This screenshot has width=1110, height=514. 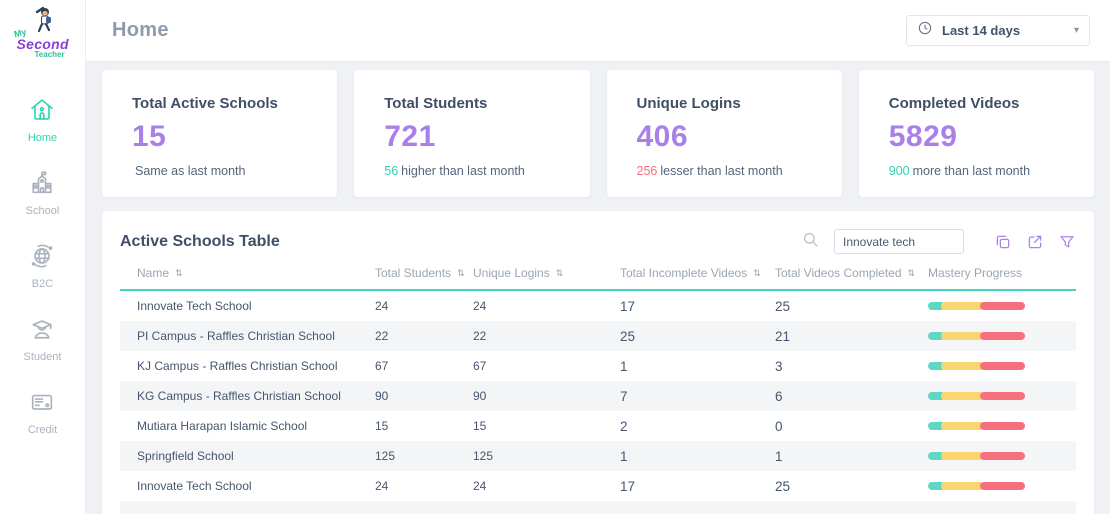 What do you see at coordinates (779, 456) in the screenshot?
I see `cell-total-videos-completed: 1` at bounding box center [779, 456].